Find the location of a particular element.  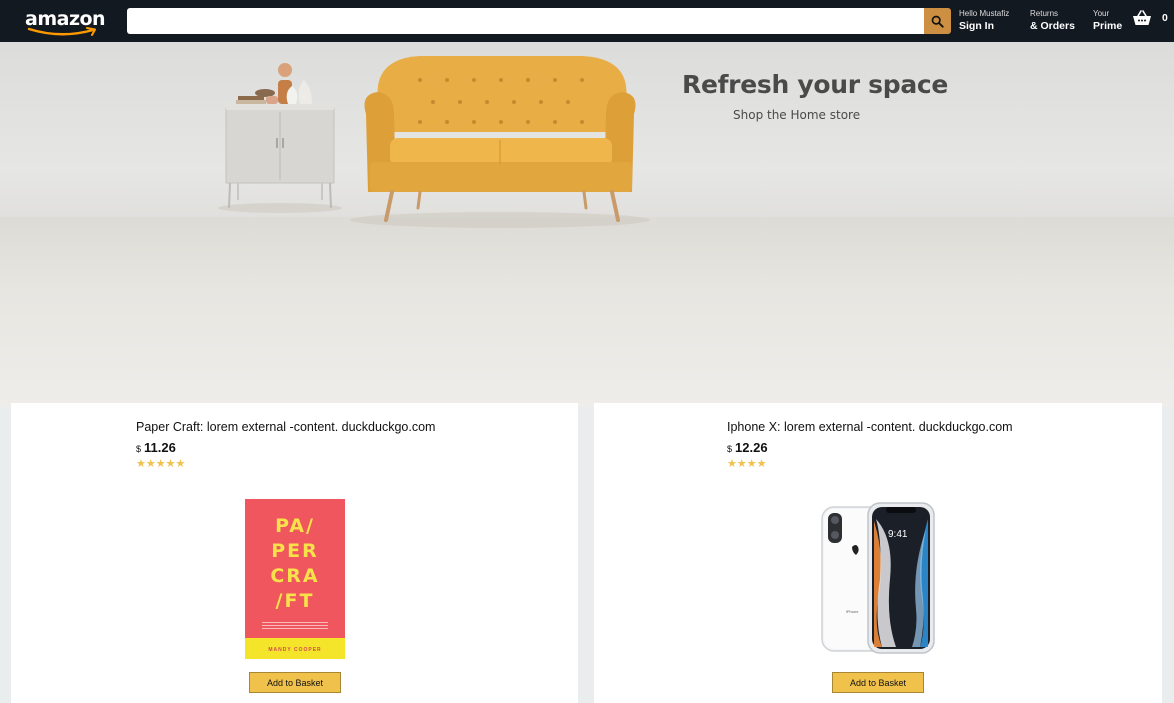

svg-text: iPhone is located at coordinates (852, 611).